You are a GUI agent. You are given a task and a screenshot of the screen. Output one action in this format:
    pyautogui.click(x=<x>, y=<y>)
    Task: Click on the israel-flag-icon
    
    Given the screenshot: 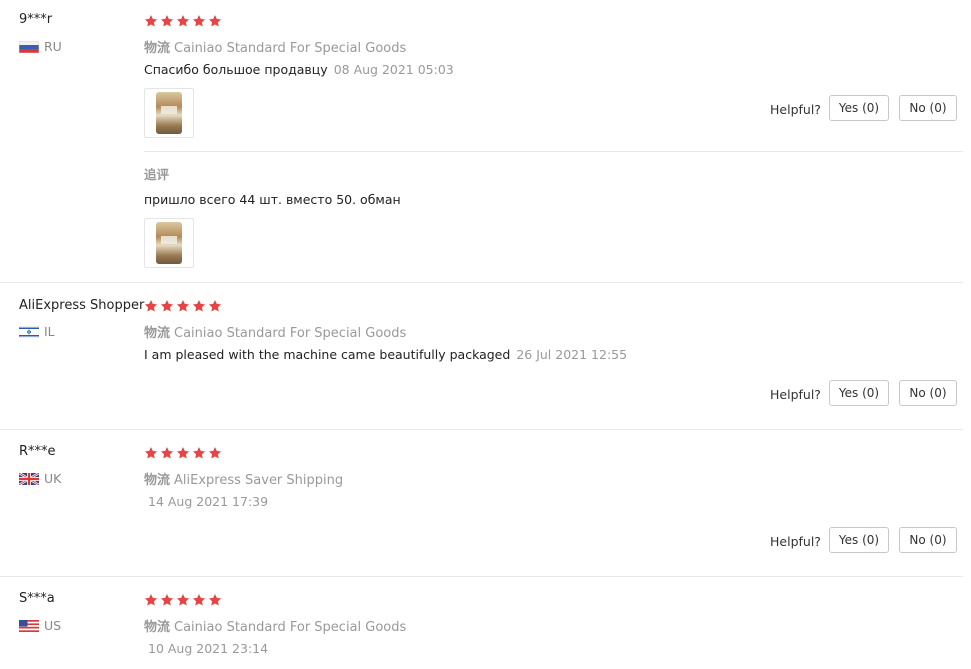 What is the action you would take?
    pyautogui.click(x=29, y=331)
    